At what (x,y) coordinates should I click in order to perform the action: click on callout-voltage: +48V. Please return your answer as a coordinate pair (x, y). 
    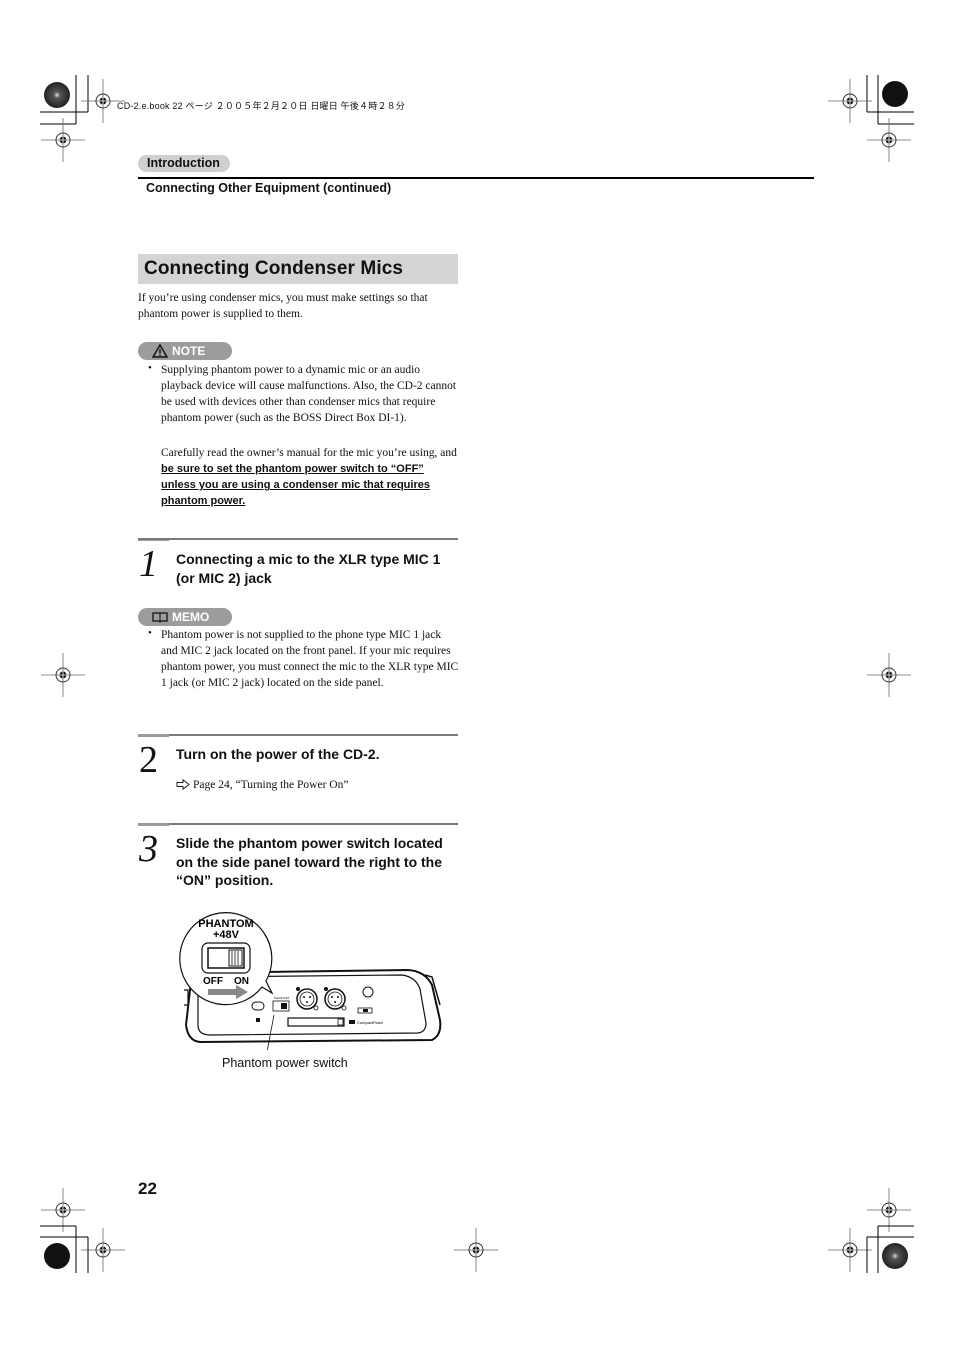
    Looking at the image, I should click on (226, 935).